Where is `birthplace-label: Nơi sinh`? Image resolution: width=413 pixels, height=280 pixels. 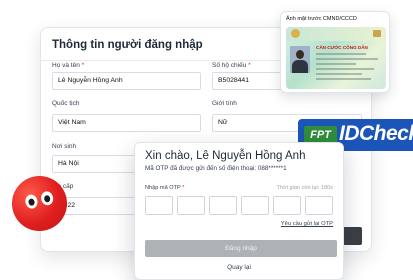
birthplace-label: Nơi sinh is located at coordinates (64, 146).